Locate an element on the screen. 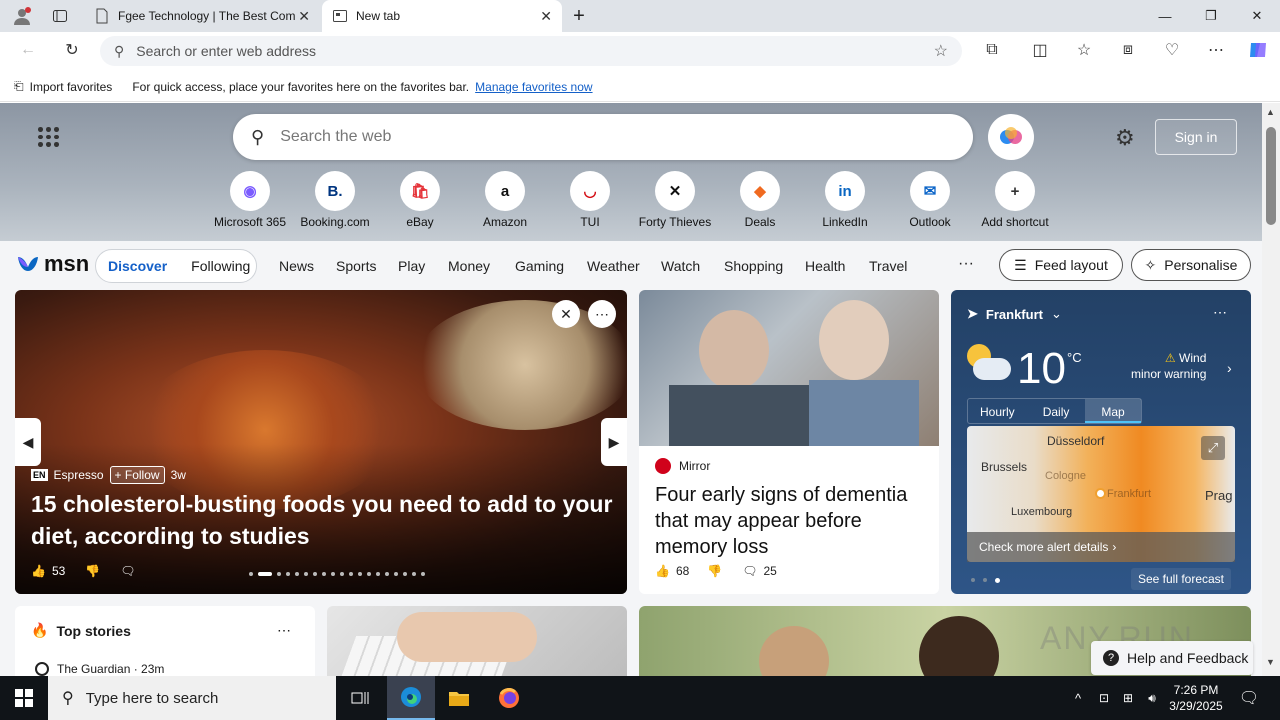 The width and height of the screenshot is (1280, 720). nav-money: Money is located at coordinates (469, 266).